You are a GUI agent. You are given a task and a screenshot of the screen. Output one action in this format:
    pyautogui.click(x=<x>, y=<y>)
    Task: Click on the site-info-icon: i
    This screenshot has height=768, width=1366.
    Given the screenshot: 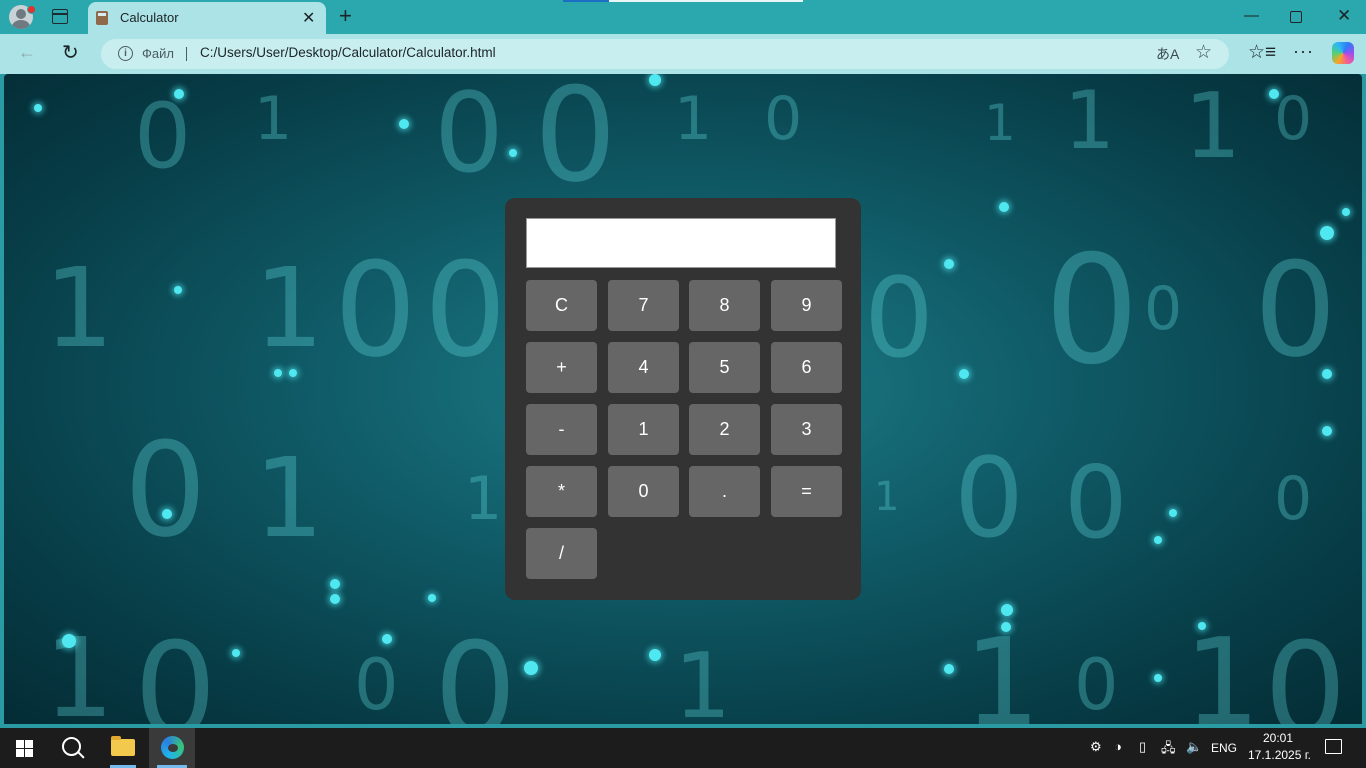 What is the action you would take?
    pyautogui.click(x=125, y=53)
    